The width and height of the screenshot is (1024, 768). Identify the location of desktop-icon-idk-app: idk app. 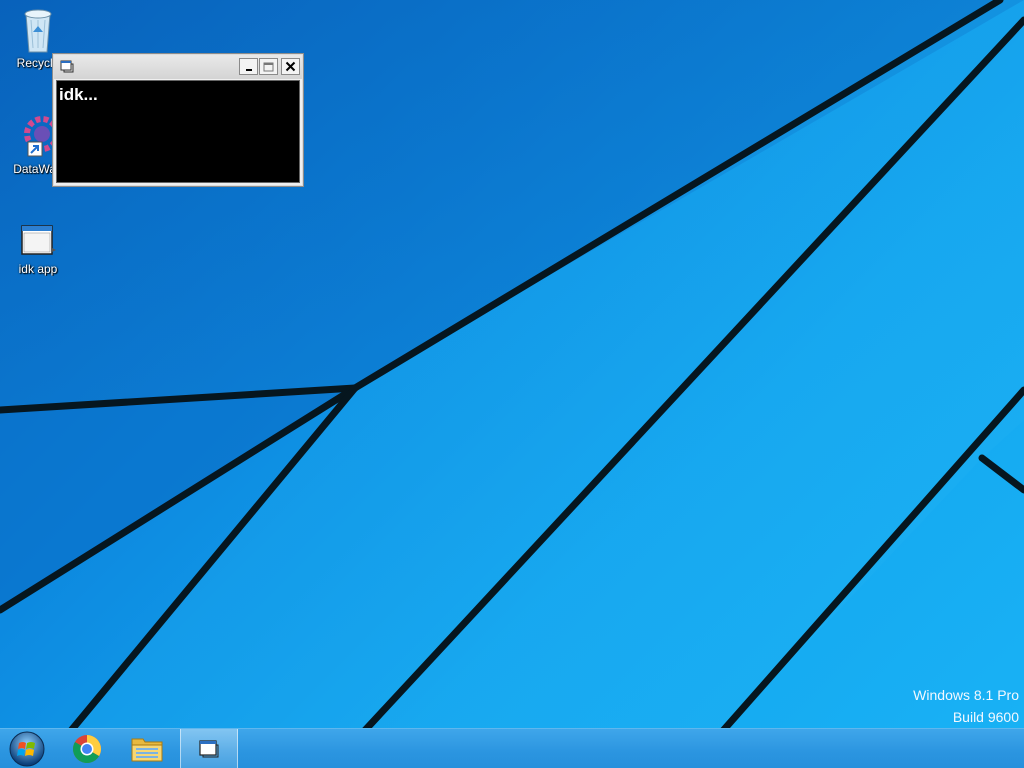
(38, 248).